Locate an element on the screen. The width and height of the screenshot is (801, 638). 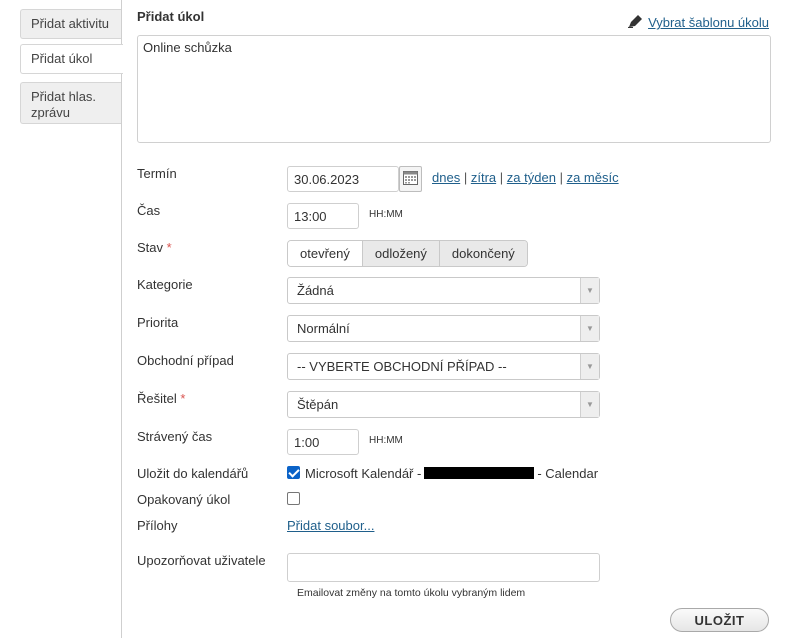
time-format-hint: HH:MM is located at coordinates (386, 214).